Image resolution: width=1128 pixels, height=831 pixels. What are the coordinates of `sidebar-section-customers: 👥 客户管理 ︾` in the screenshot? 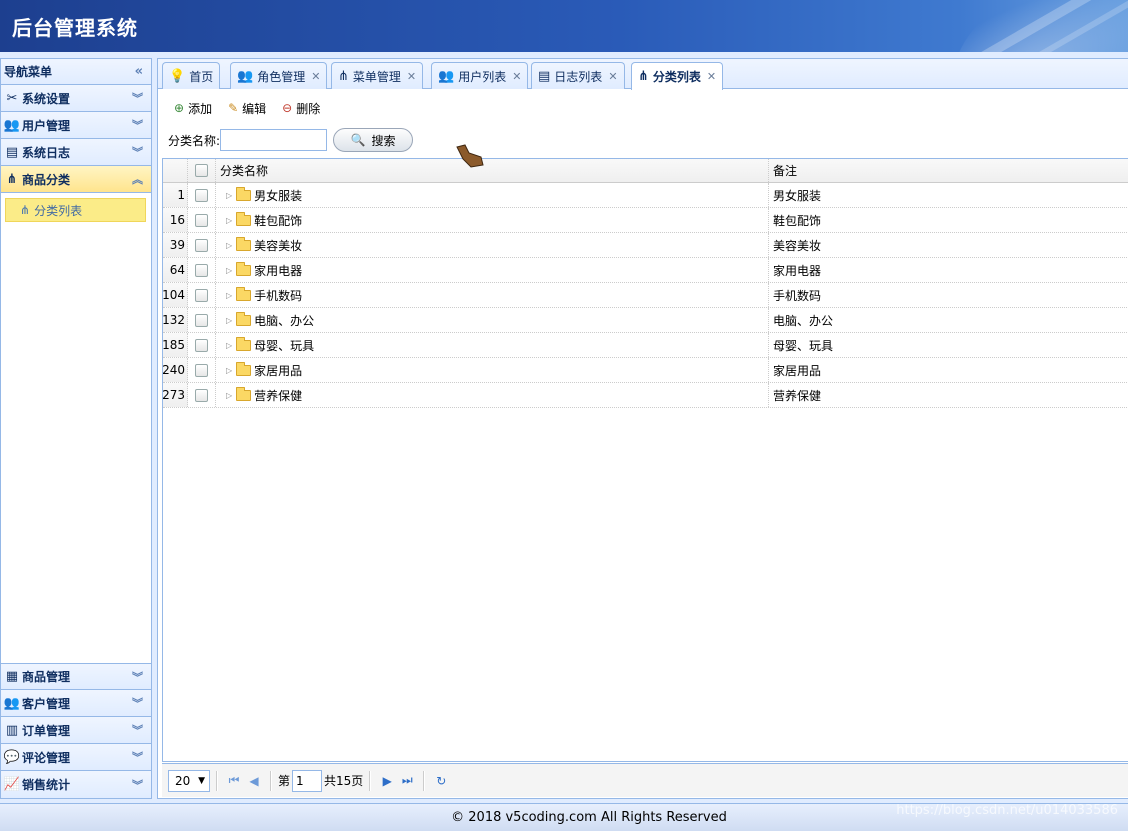 It's located at (76, 703).